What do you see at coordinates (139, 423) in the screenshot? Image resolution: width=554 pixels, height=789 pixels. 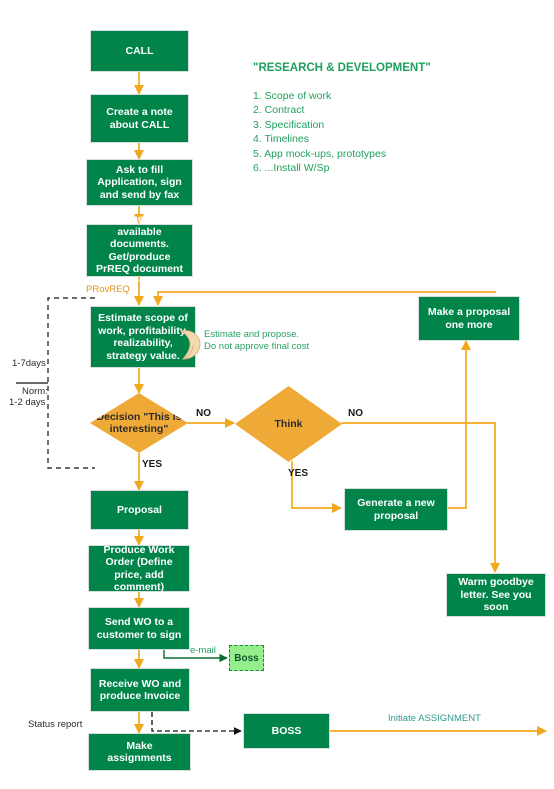 I see `node-decision-is-interesting: Decision "This is interesting"` at bounding box center [139, 423].